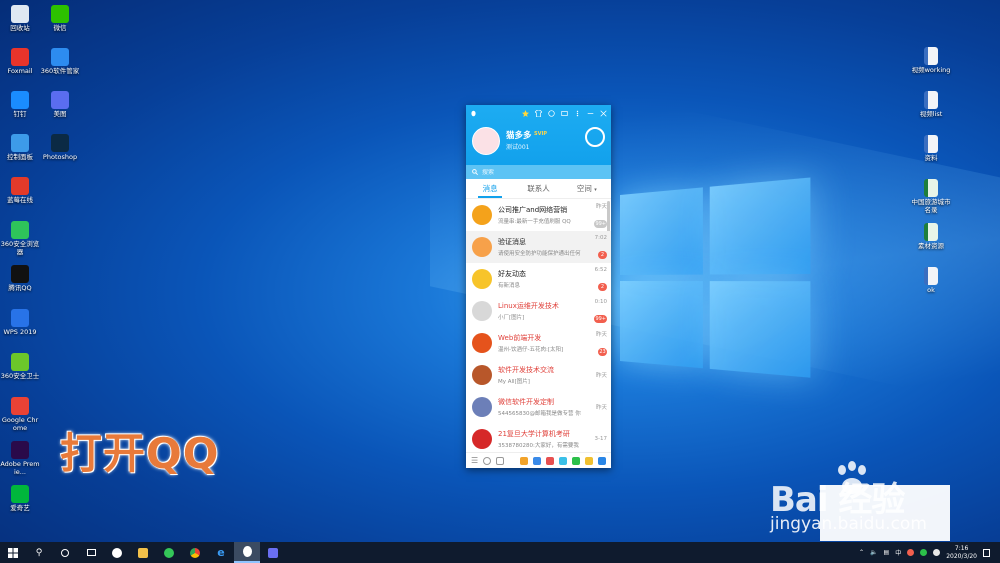  I want to click on taskbar-file-explorer, so click(143, 552).